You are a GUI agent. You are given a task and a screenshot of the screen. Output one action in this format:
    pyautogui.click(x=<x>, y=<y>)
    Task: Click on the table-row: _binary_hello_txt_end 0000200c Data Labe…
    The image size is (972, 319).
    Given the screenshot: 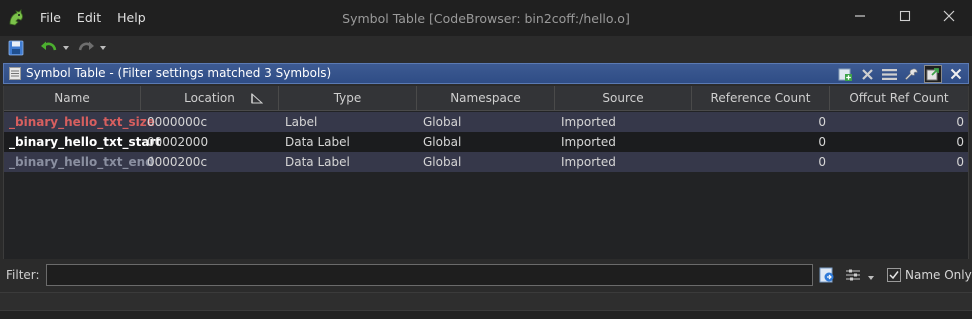 What is the action you would take?
    pyautogui.click(x=486, y=162)
    